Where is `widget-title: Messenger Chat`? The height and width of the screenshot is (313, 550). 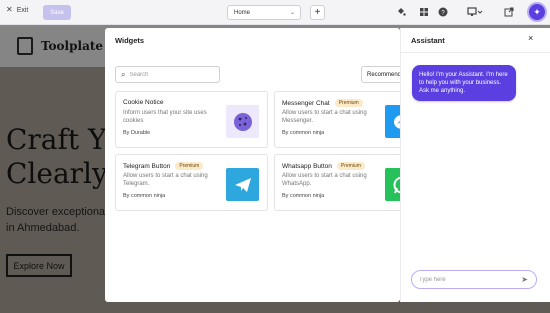 widget-title: Messenger Chat is located at coordinates (306, 103).